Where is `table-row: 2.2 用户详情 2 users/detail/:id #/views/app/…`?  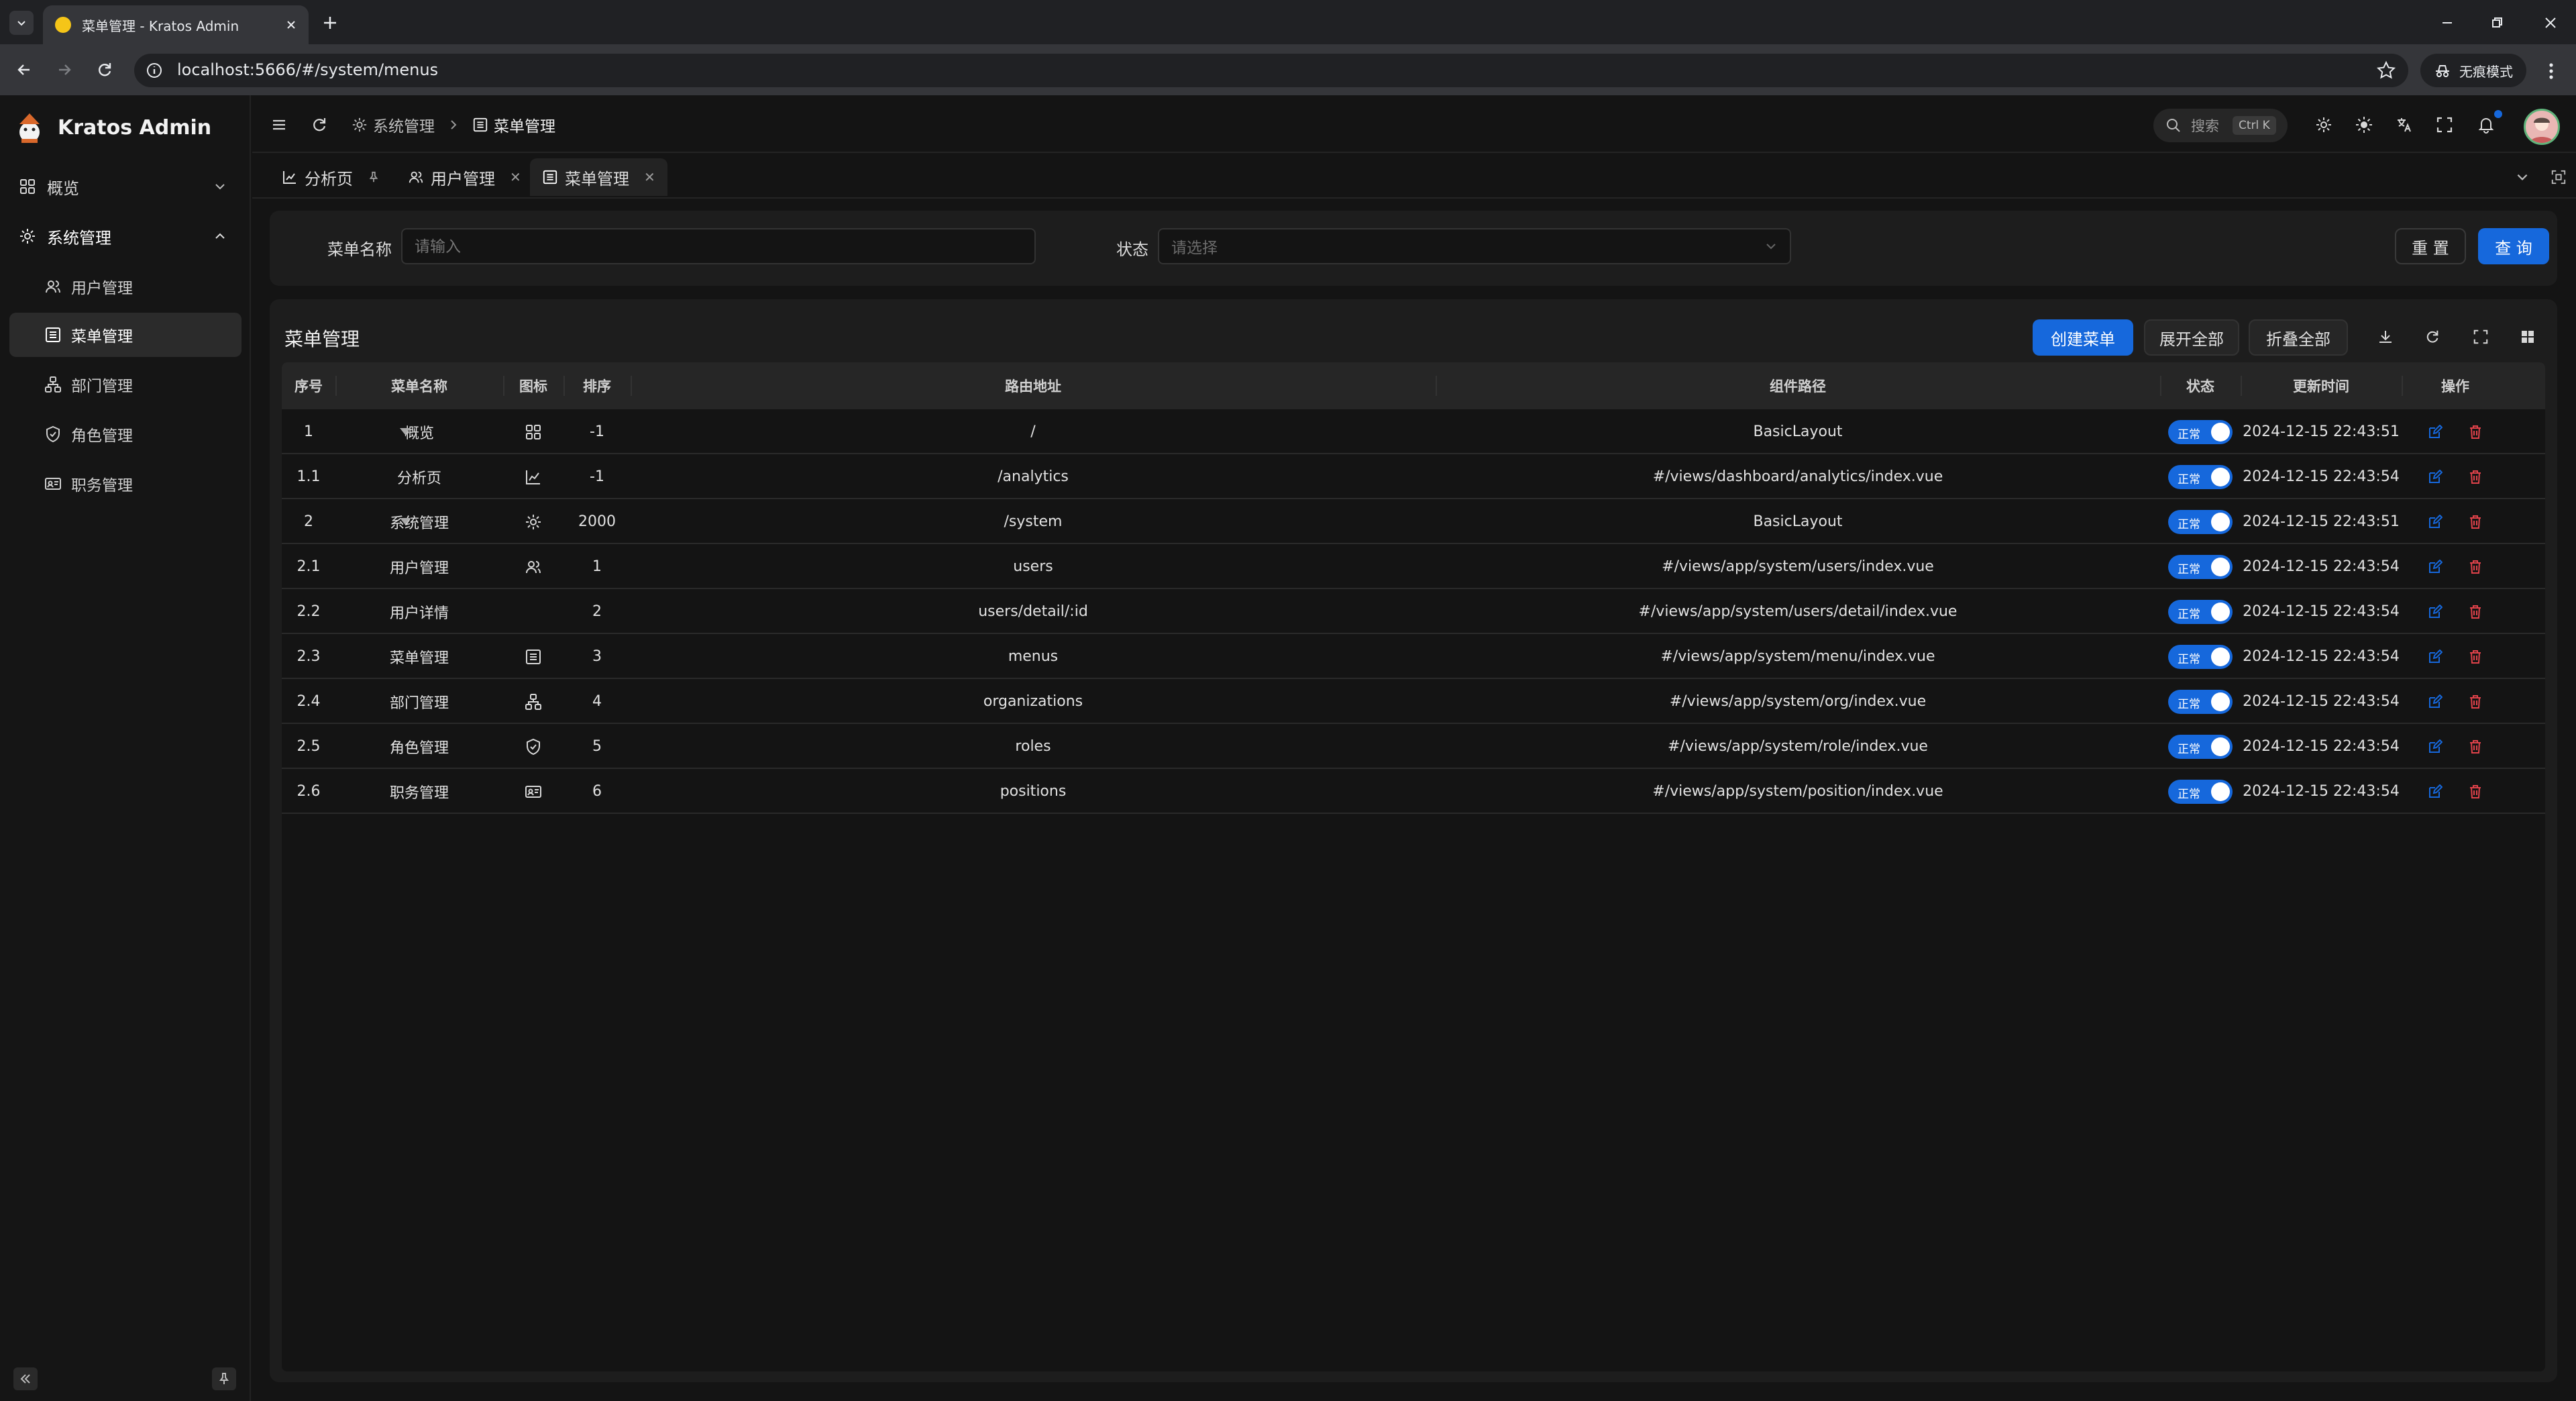
table-row: 2.2 用户详情 2 users/detail/:id #/views/app/… is located at coordinates (1413, 611).